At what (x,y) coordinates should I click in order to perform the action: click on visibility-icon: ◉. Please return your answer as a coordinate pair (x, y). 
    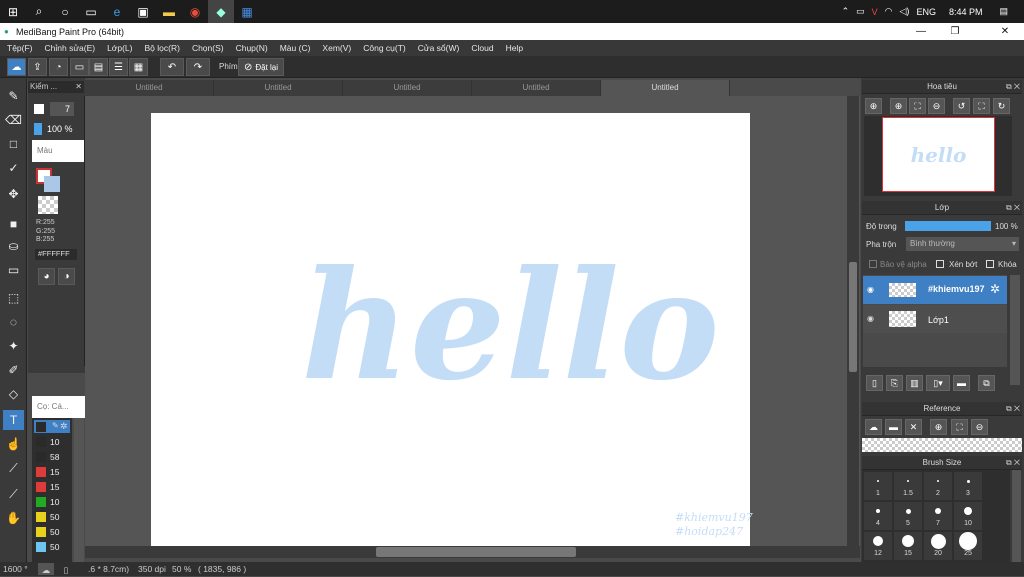
    Looking at the image, I should click on (870, 289).